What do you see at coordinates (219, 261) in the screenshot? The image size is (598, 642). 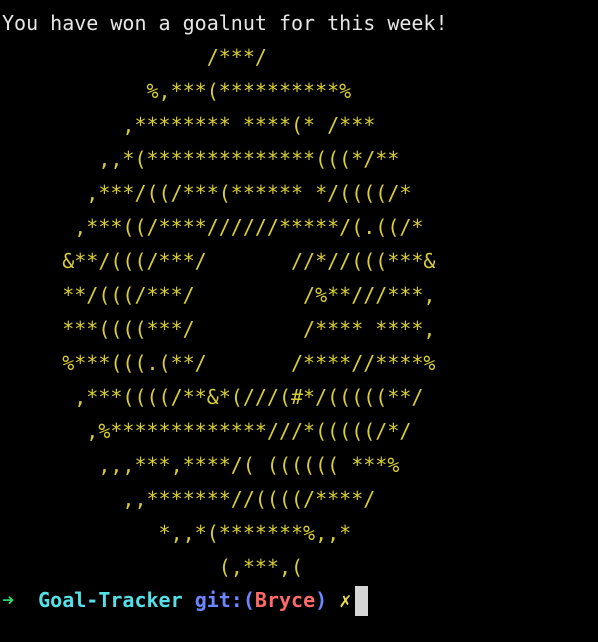 I see `ascii-art-line: &**/(((/***/ //*//(((***&` at bounding box center [219, 261].